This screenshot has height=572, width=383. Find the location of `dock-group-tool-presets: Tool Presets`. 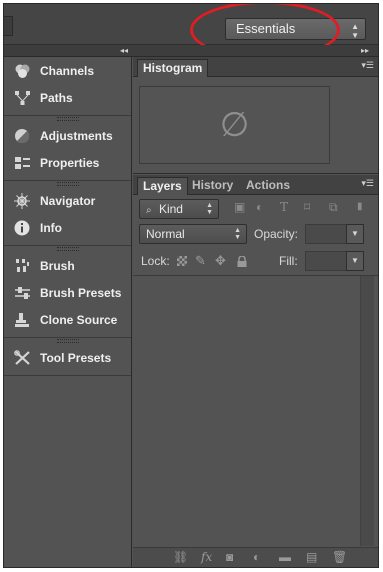

dock-group-tool-presets: Tool Presets is located at coordinates (67, 357).